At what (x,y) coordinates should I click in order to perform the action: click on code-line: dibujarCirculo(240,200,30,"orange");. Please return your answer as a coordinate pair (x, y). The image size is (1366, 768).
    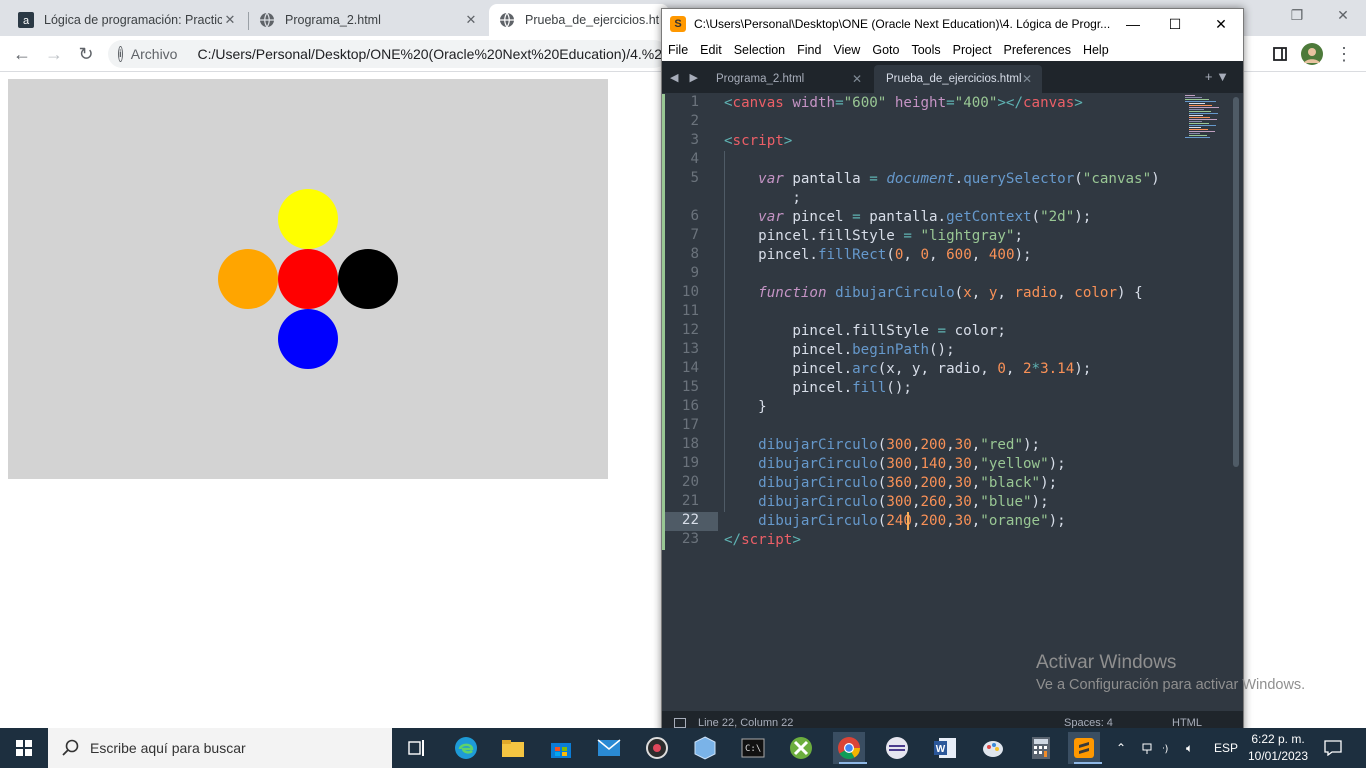
    Looking at the image, I should click on (895, 521).